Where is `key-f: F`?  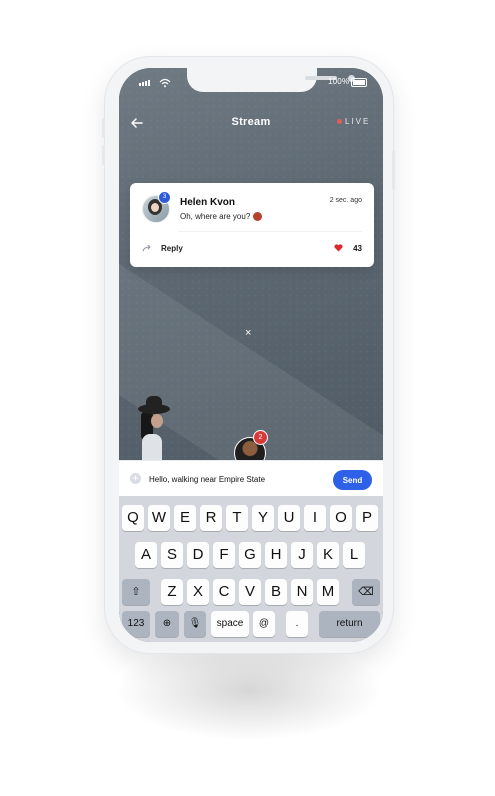
key-f: F is located at coordinates (224, 555).